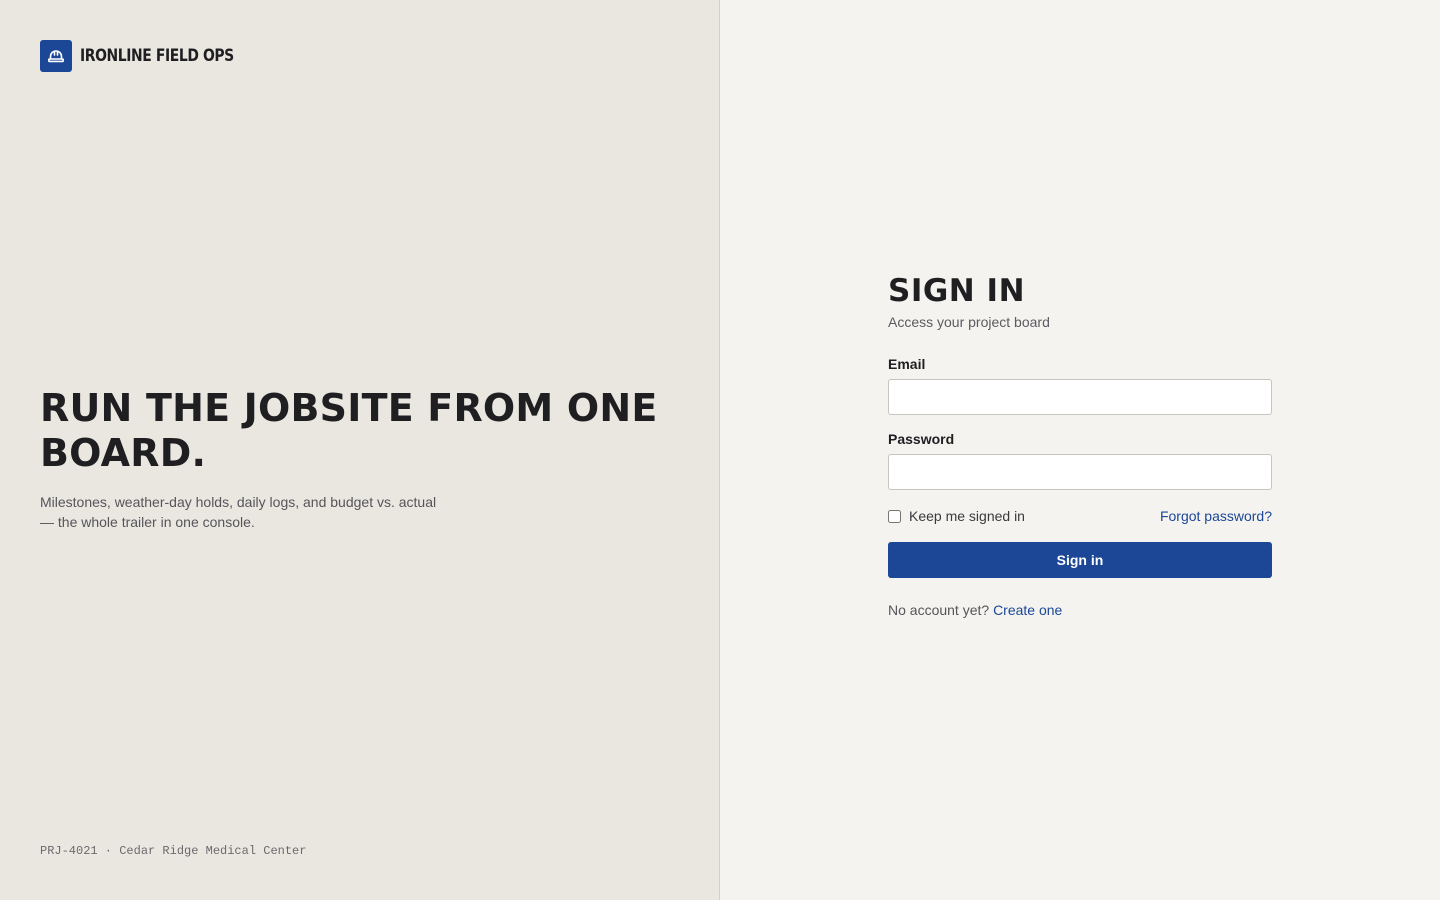 Image resolution: width=1440 pixels, height=900 pixels. Describe the element at coordinates (969, 322) in the screenshot. I see `signin-subtitle: Access your project board` at that location.